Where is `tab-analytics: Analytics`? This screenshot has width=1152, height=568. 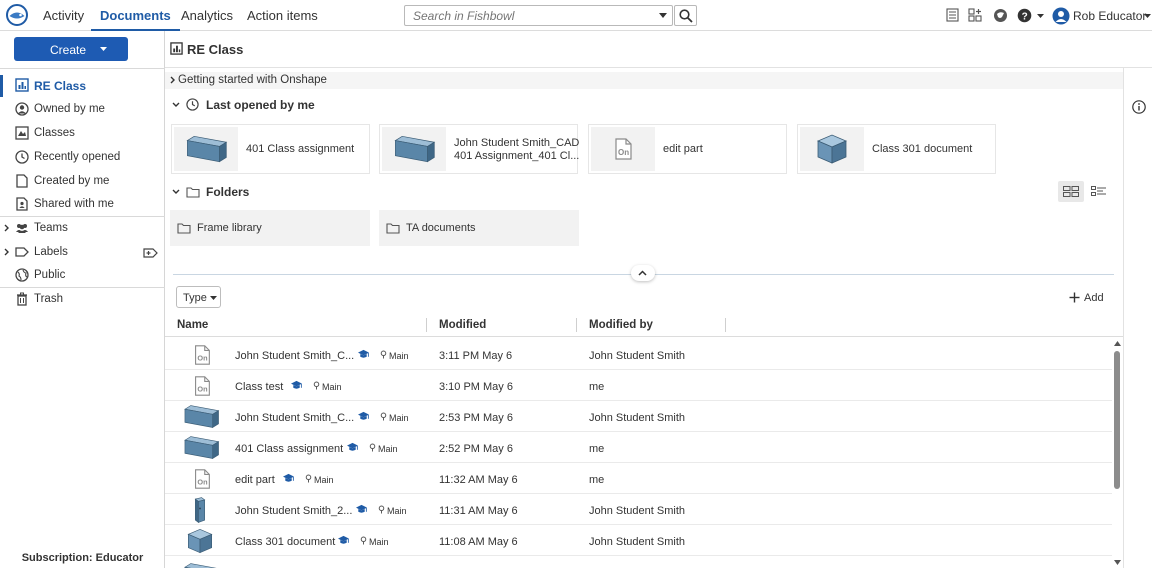 tab-analytics: Analytics is located at coordinates (207, 15).